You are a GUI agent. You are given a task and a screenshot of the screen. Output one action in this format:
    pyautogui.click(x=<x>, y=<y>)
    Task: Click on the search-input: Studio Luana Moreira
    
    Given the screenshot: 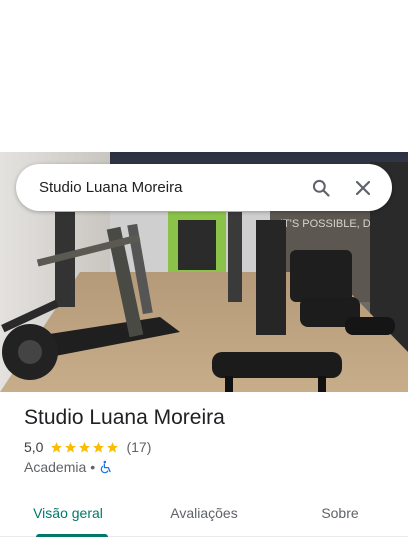 What is the action you would take?
    pyautogui.click(x=159, y=187)
    